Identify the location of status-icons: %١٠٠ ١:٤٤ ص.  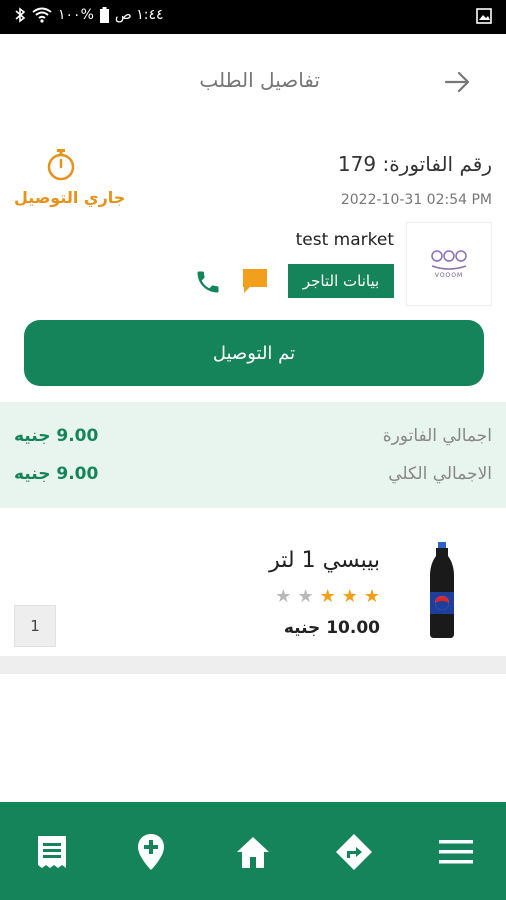
(89, 15).